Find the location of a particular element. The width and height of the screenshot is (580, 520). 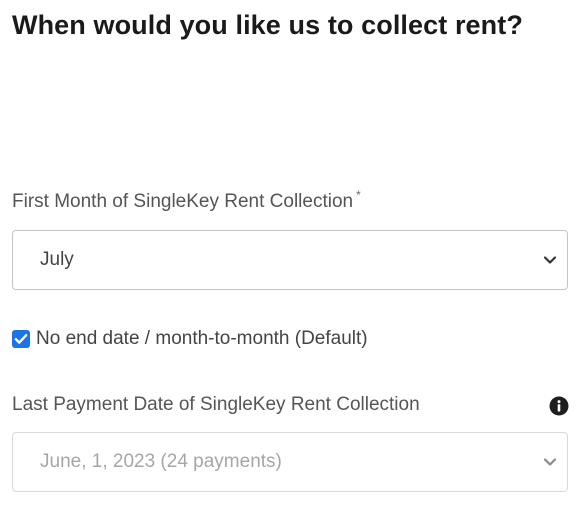

first-month-selected-value: July is located at coordinates (57, 259).